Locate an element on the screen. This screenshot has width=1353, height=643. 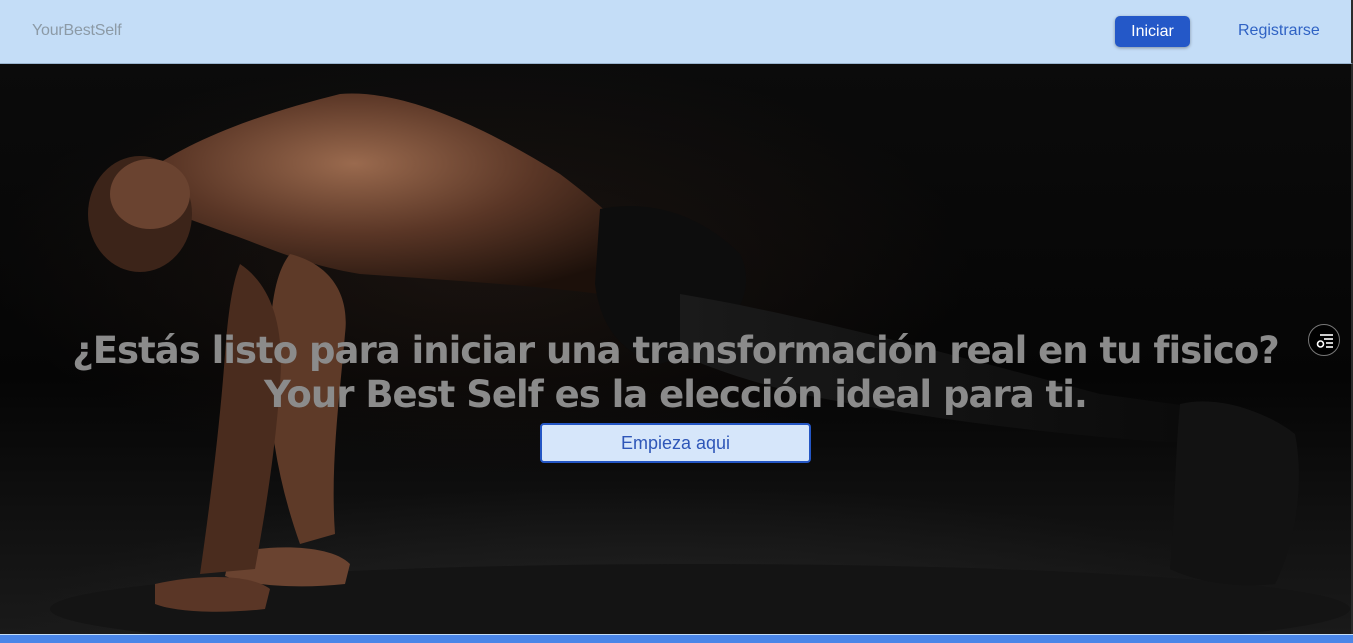
register-link: Registrarse is located at coordinates (1279, 31).